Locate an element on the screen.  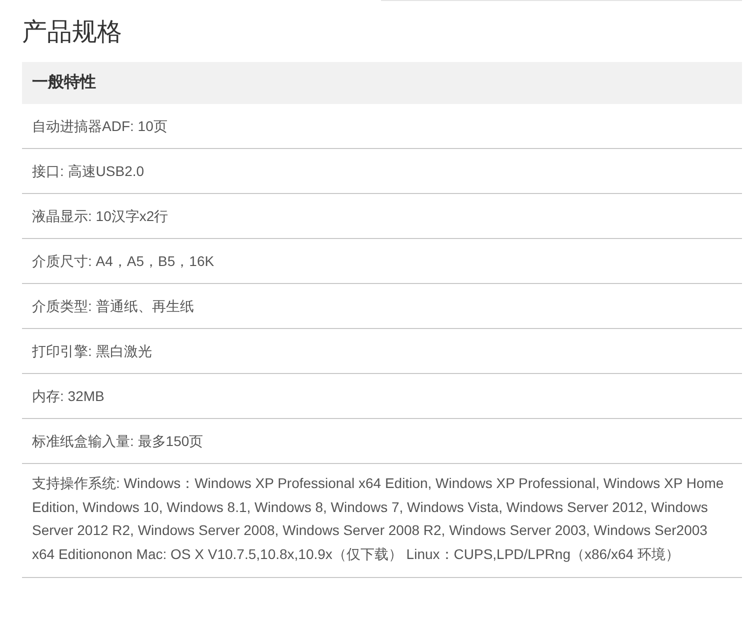
spec-item: 标准纸盒输入量: 最多150页 is located at coordinates (118, 441).